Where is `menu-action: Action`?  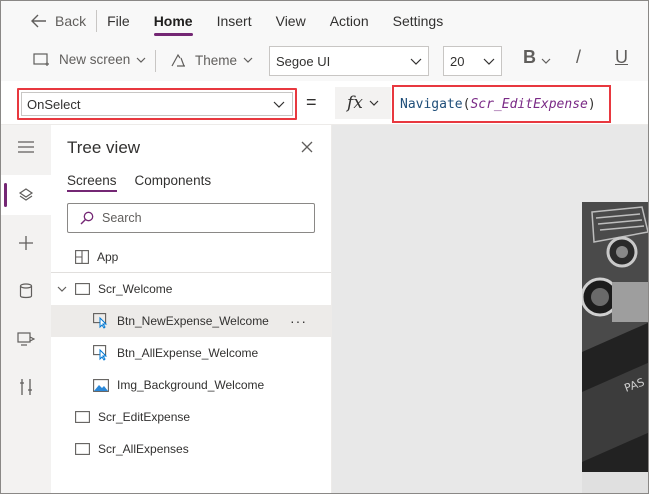 menu-action: Action is located at coordinates (349, 21).